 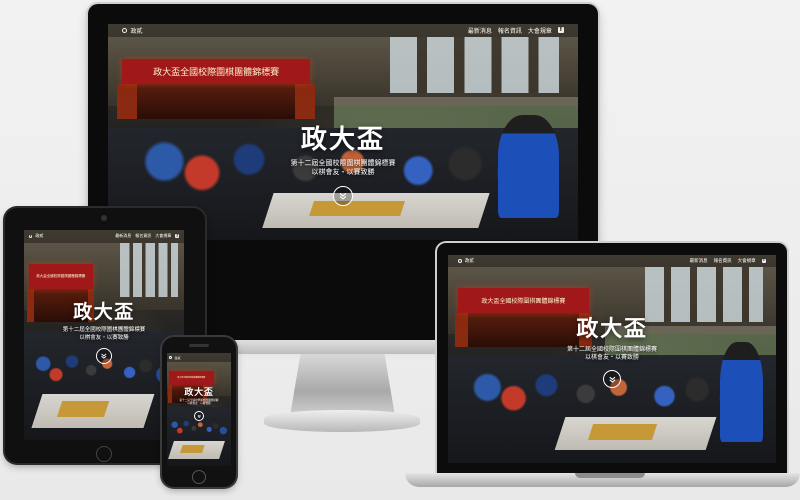 What do you see at coordinates (199, 345) in the screenshot?
I see `phone-speaker` at bounding box center [199, 345].